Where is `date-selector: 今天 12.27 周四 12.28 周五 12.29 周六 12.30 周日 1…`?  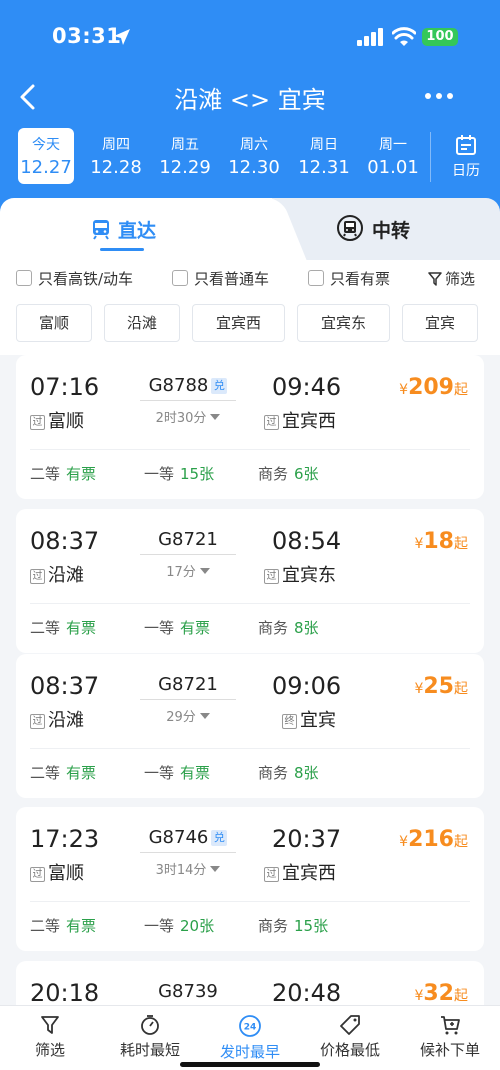
date-selector: 今天 12.27 周四 12.28 周五 12.29 周六 12.30 周日 1… is located at coordinates (250, 158).